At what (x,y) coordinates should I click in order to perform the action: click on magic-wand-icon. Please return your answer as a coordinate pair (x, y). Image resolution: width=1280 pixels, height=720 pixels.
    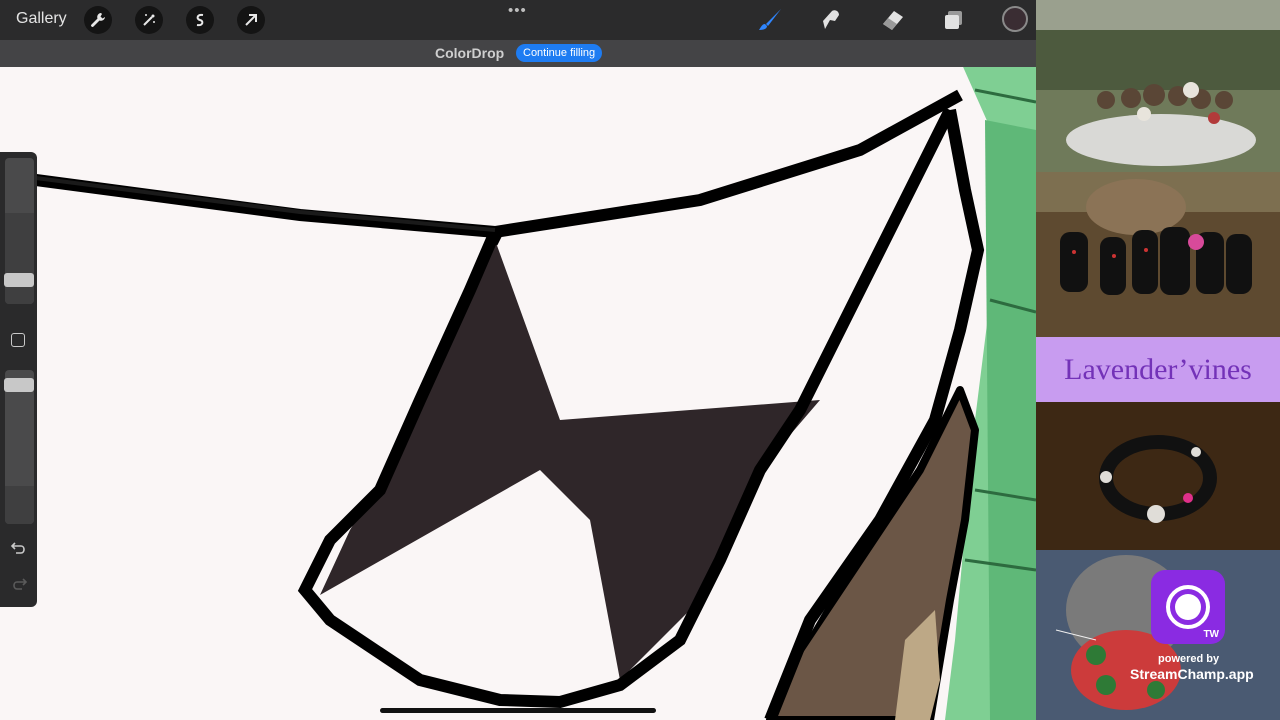
    Looking at the image, I should click on (149, 20).